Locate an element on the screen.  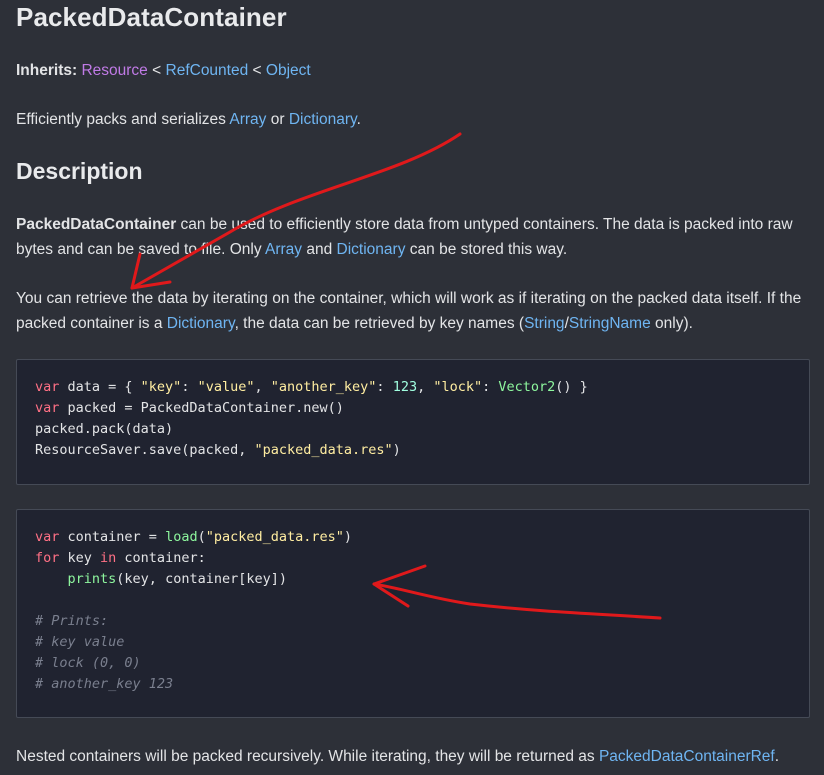
para-text: can be stored this way. is located at coordinates (486, 249).